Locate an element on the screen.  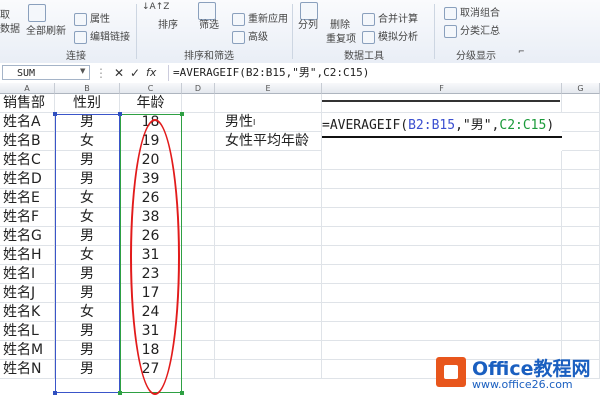
column-header-c: C is located at coordinates (151, 88).